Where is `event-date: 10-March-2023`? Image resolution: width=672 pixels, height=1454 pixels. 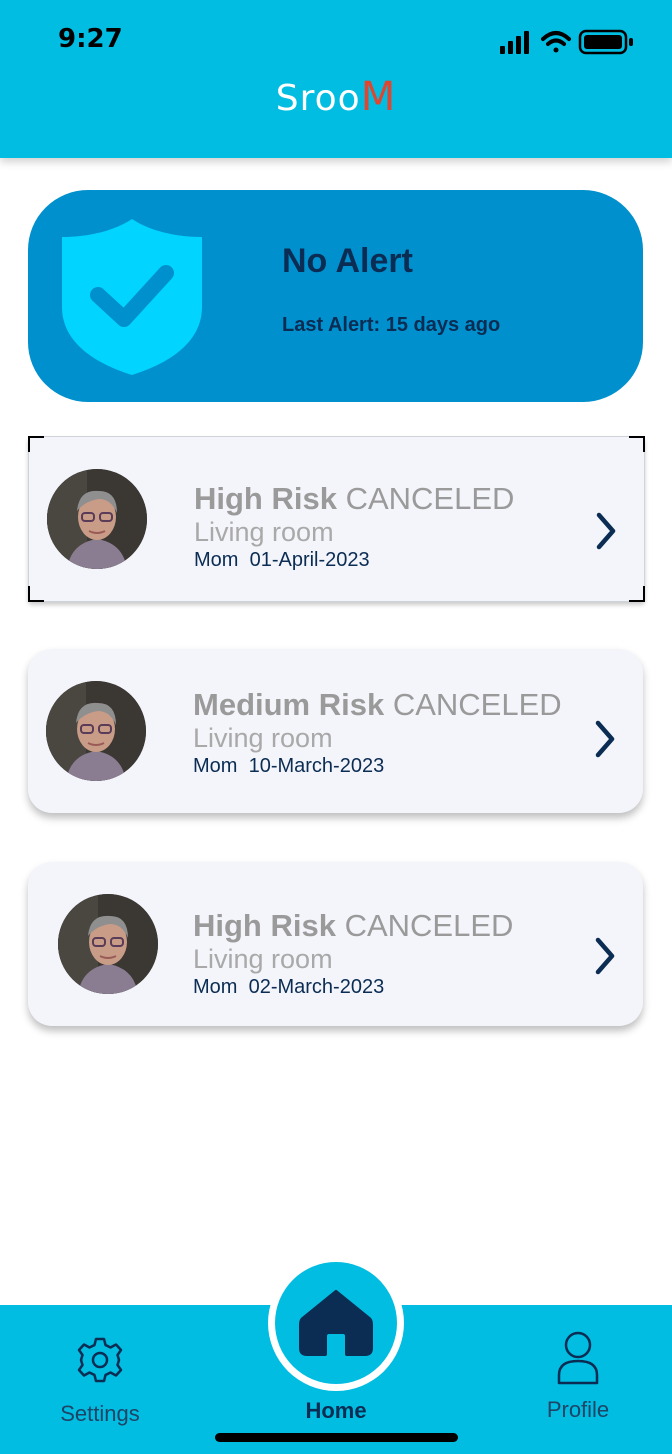
event-date: 10-March-2023 is located at coordinates (316, 766).